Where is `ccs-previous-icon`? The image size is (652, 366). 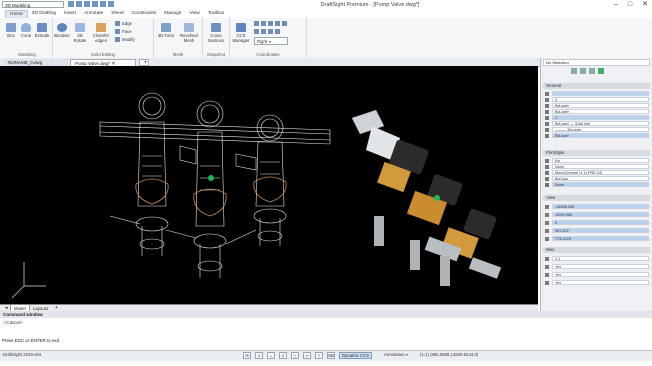 ccs-previous-icon is located at coordinates (277, 31).